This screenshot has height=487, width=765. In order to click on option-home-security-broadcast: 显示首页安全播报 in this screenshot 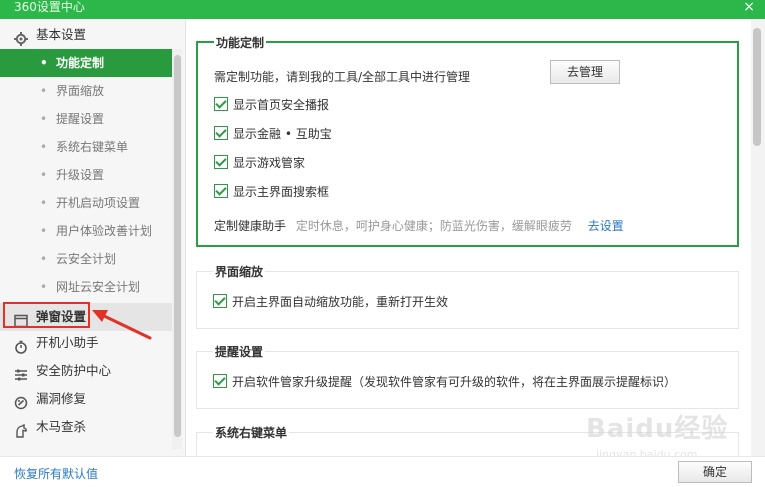, I will do `click(271, 104)`.